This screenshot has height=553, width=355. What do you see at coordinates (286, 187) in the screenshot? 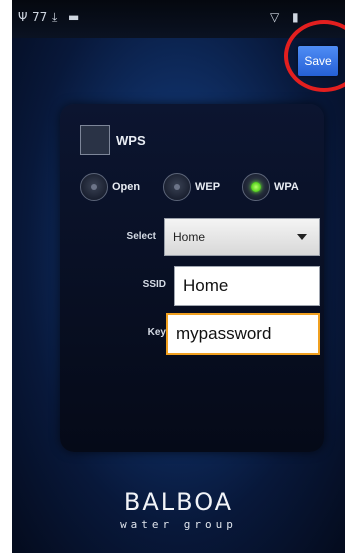
I see `radio-wpa-label: WPA` at bounding box center [286, 187].